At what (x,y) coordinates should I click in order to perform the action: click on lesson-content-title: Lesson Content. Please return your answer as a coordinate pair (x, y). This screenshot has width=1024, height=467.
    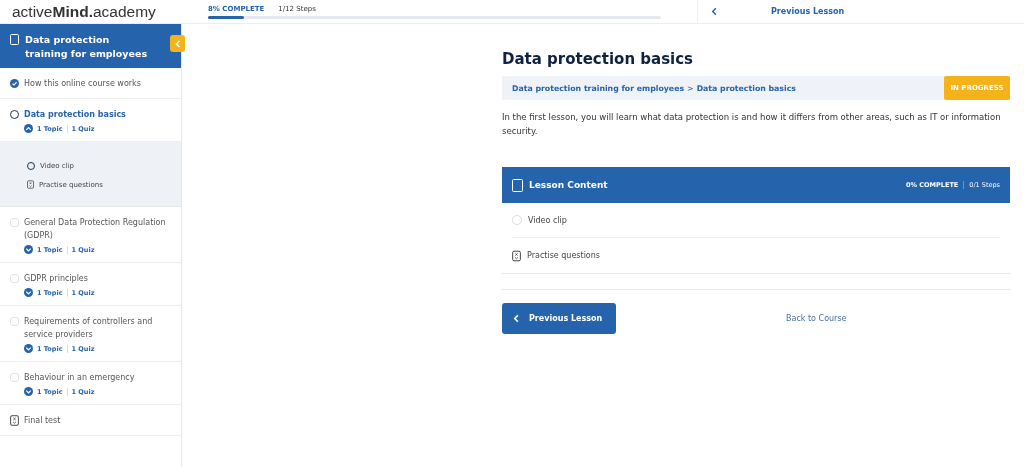
    Looking at the image, I should click on (568, 185).